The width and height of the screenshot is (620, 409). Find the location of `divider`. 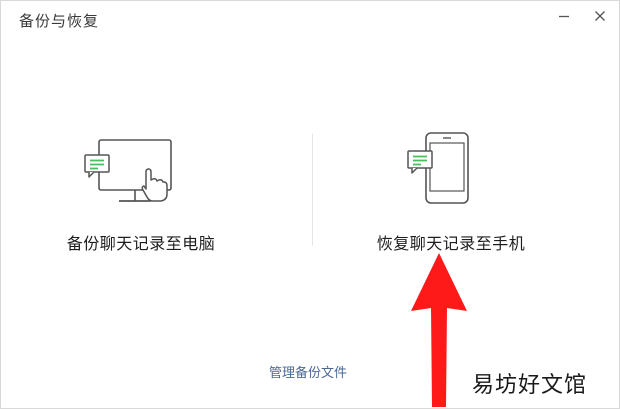

divider is located at coordinates (312, 190).